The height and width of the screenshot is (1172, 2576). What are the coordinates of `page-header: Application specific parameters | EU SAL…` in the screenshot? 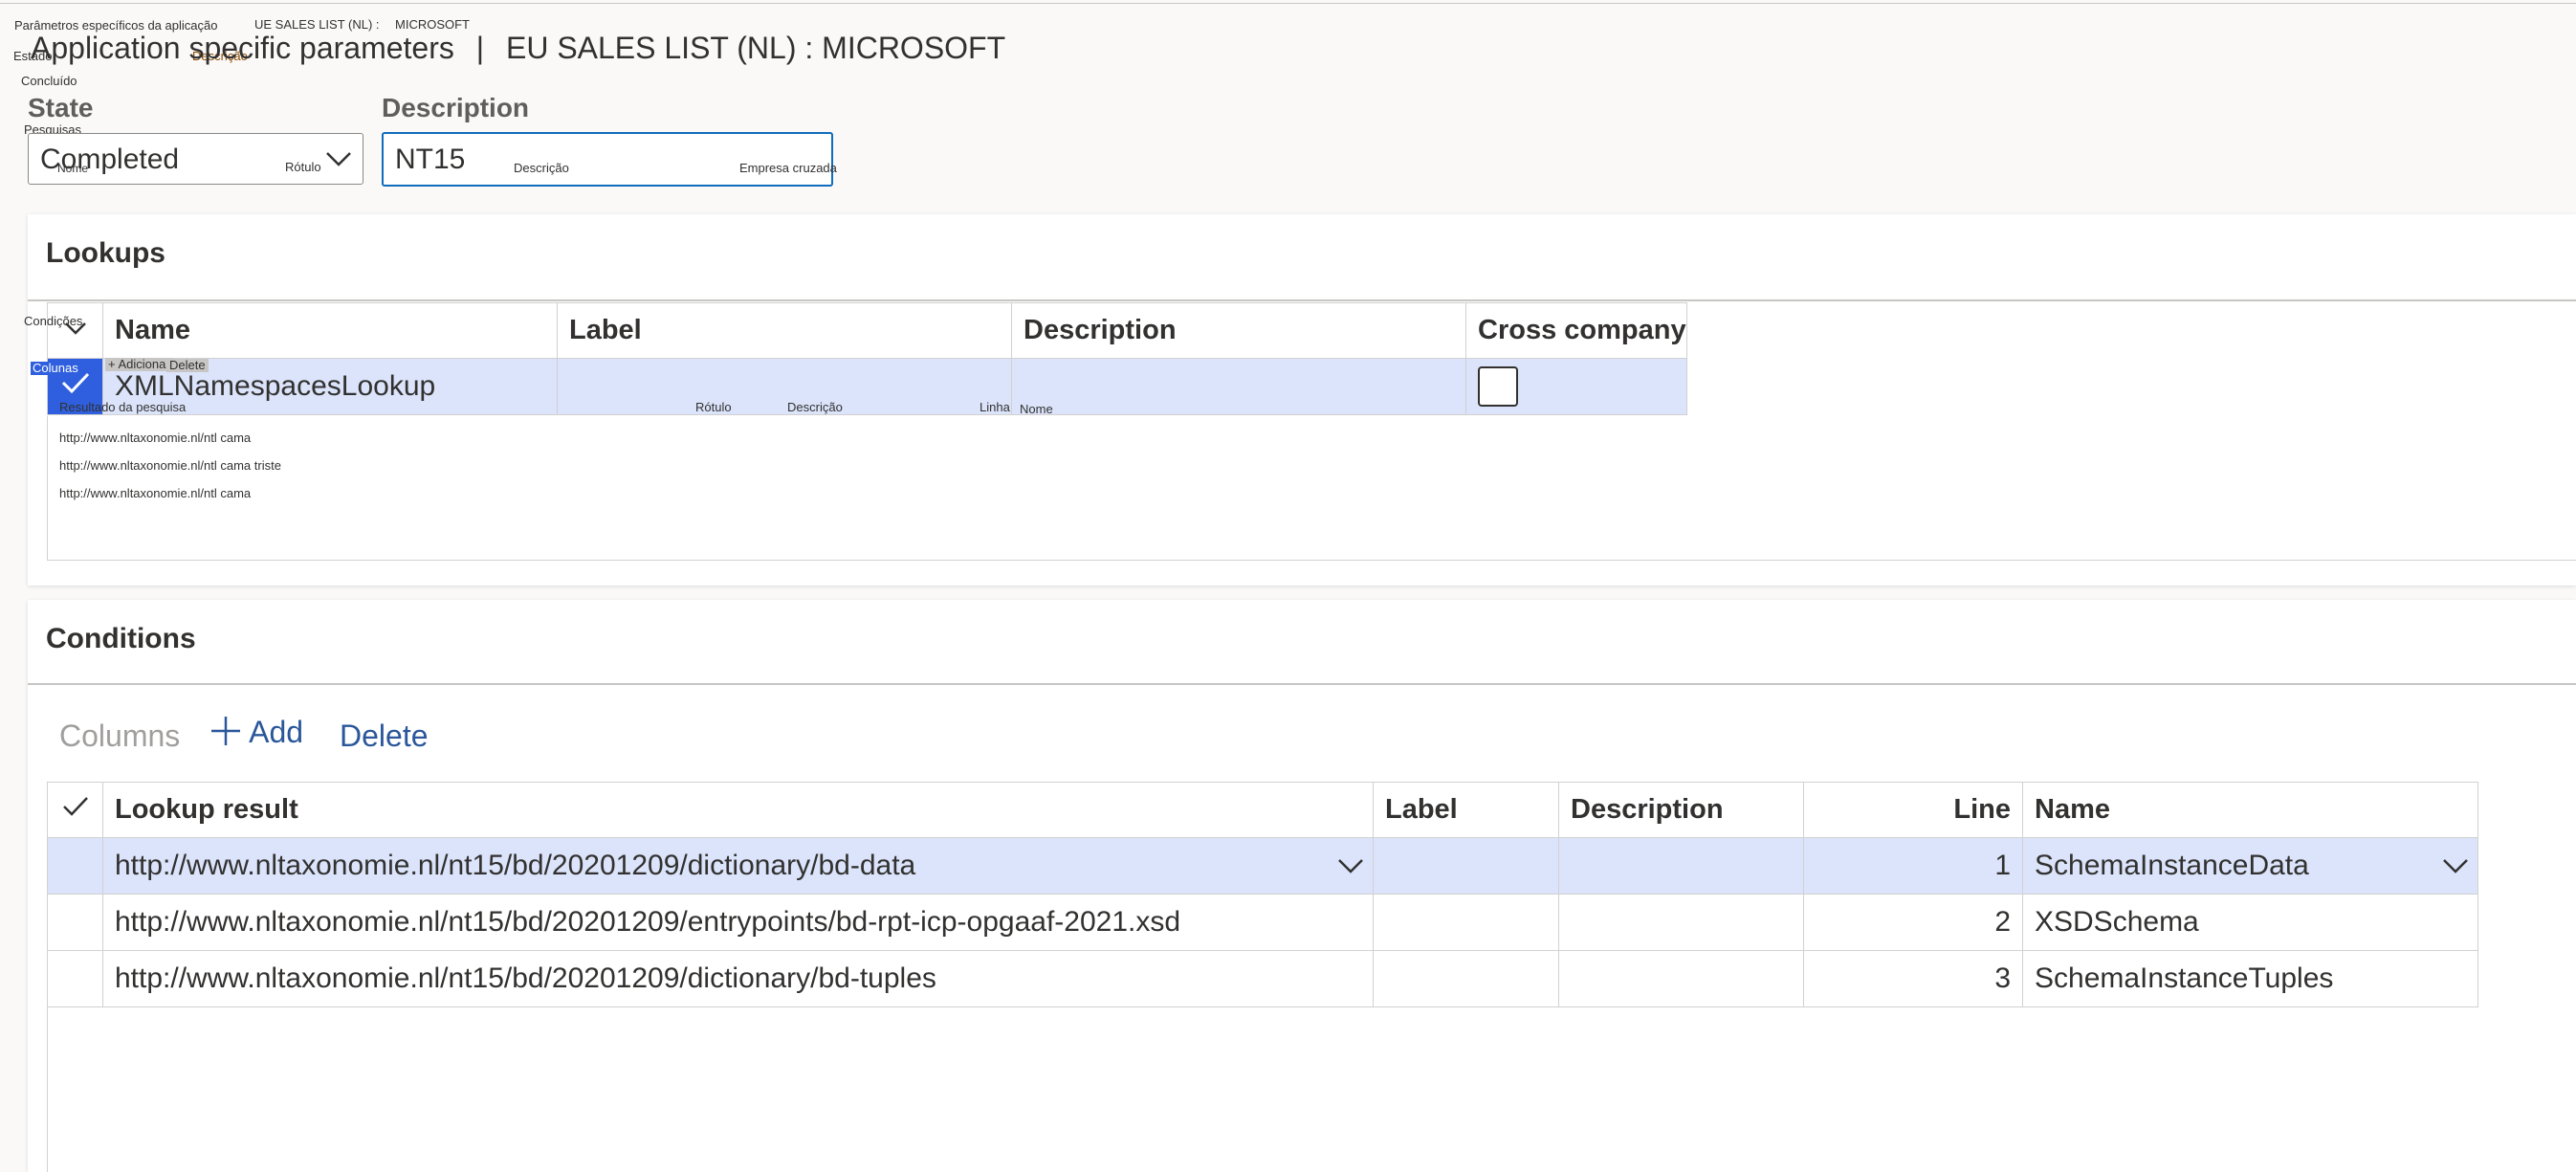 It's located at (518, 48).